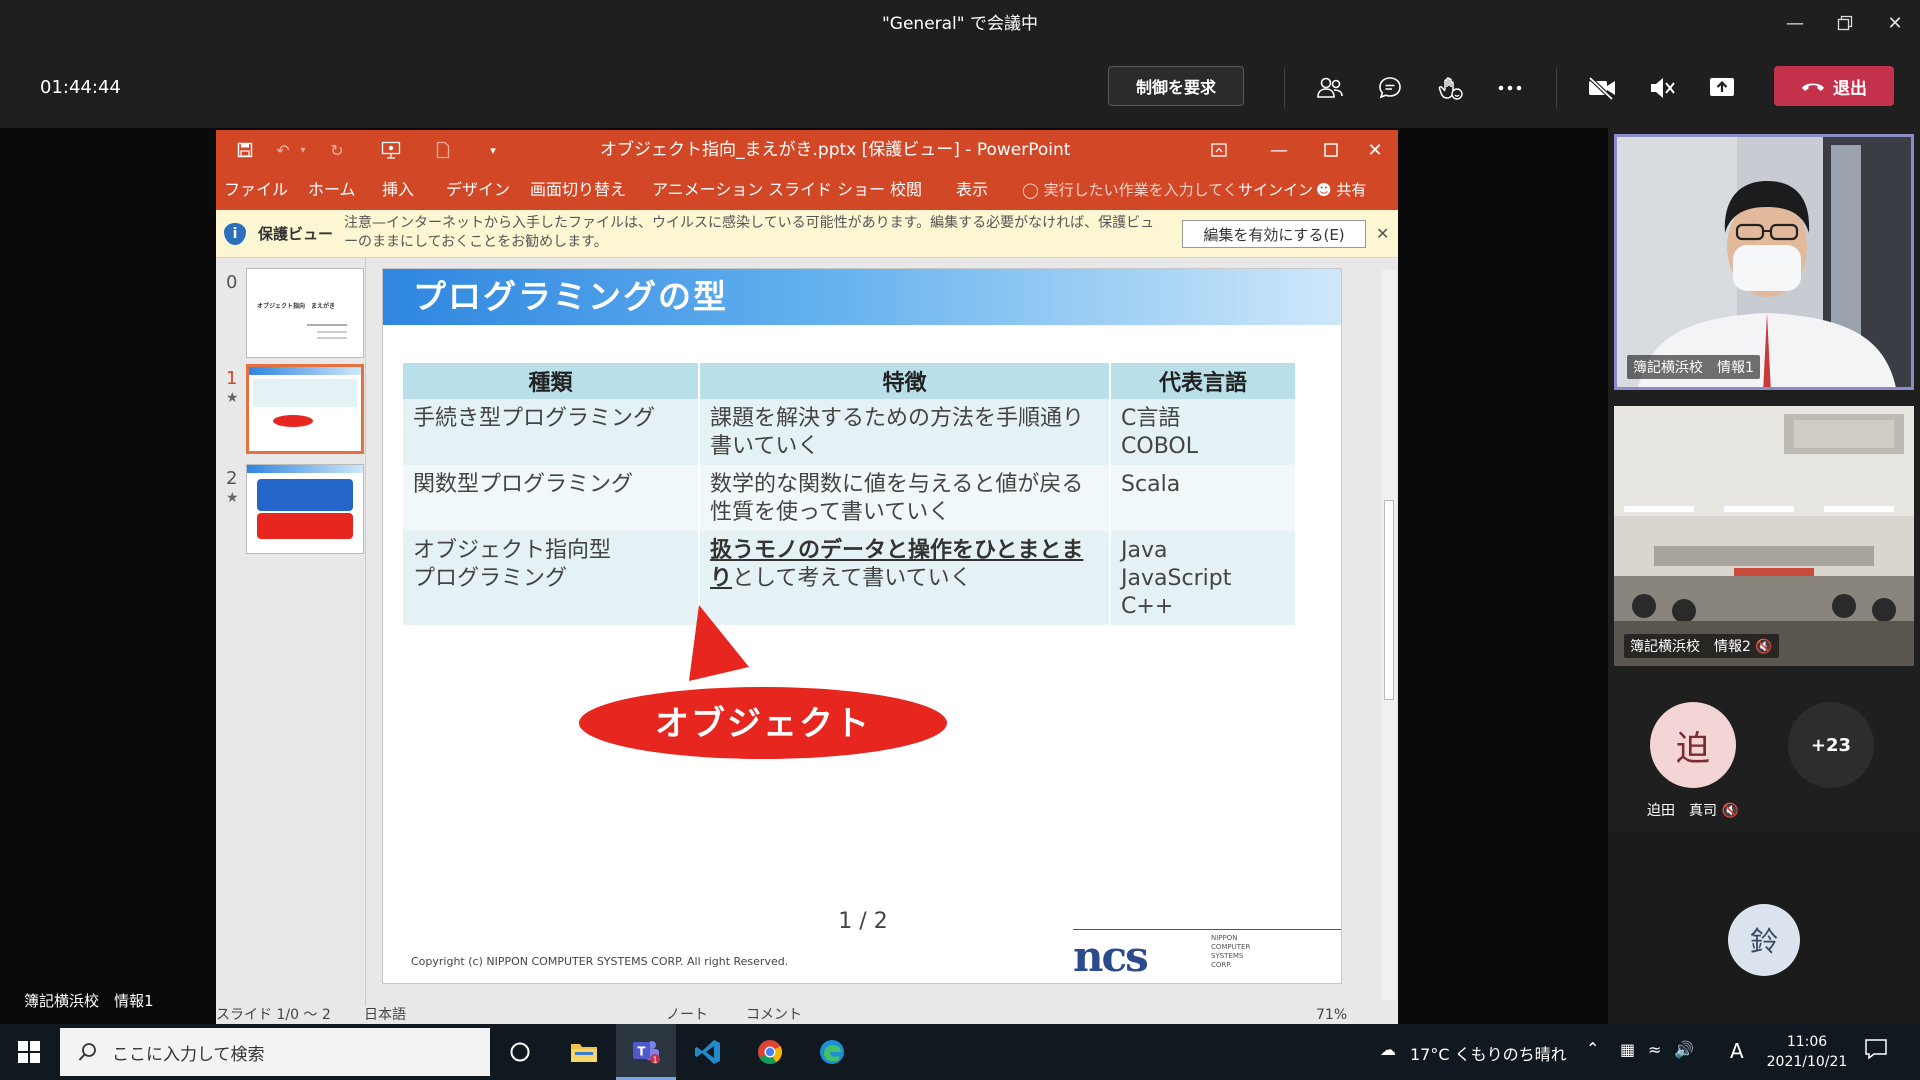  I want to click on participant-video-tile-2: 簿記横浜校 情報2 🔇, so click(1764, 536).